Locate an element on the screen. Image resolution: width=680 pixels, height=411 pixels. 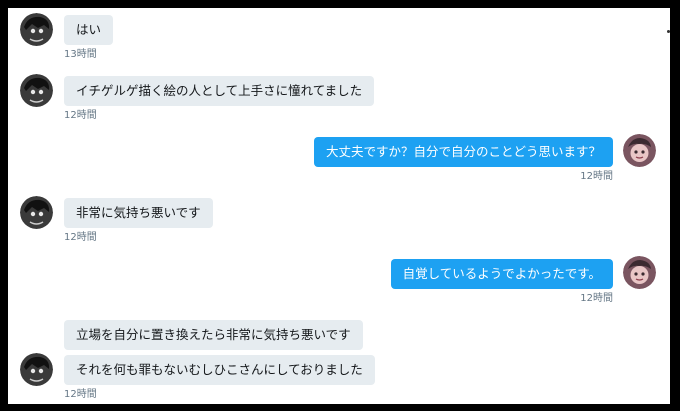
message-text: 非常に気持ち悪いです is located at coordinates (138, 212).